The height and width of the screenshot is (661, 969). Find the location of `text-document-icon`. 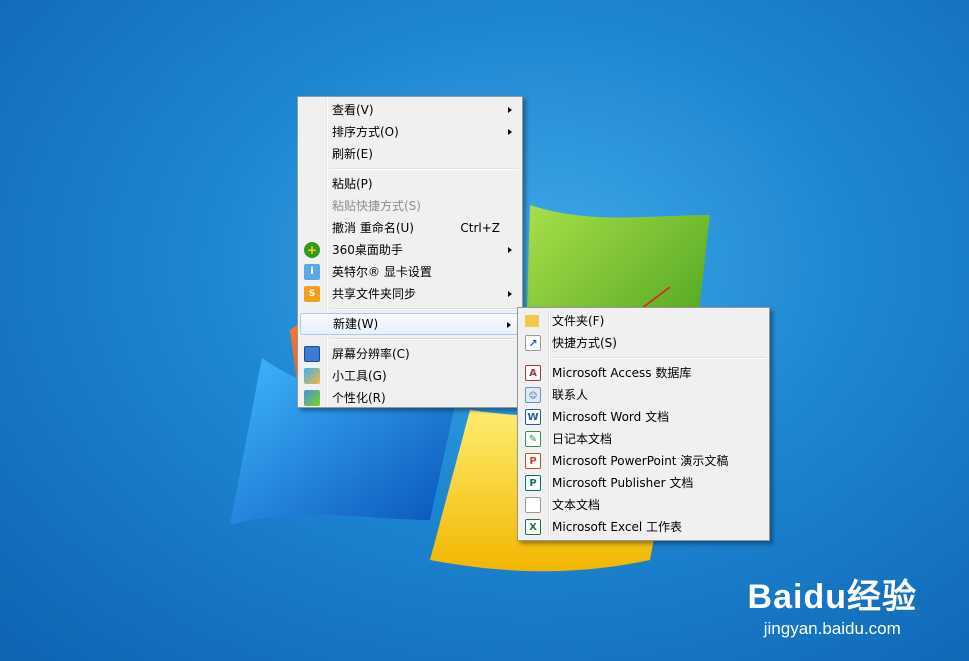

text-document-icon is located at coordinates (533, 505).